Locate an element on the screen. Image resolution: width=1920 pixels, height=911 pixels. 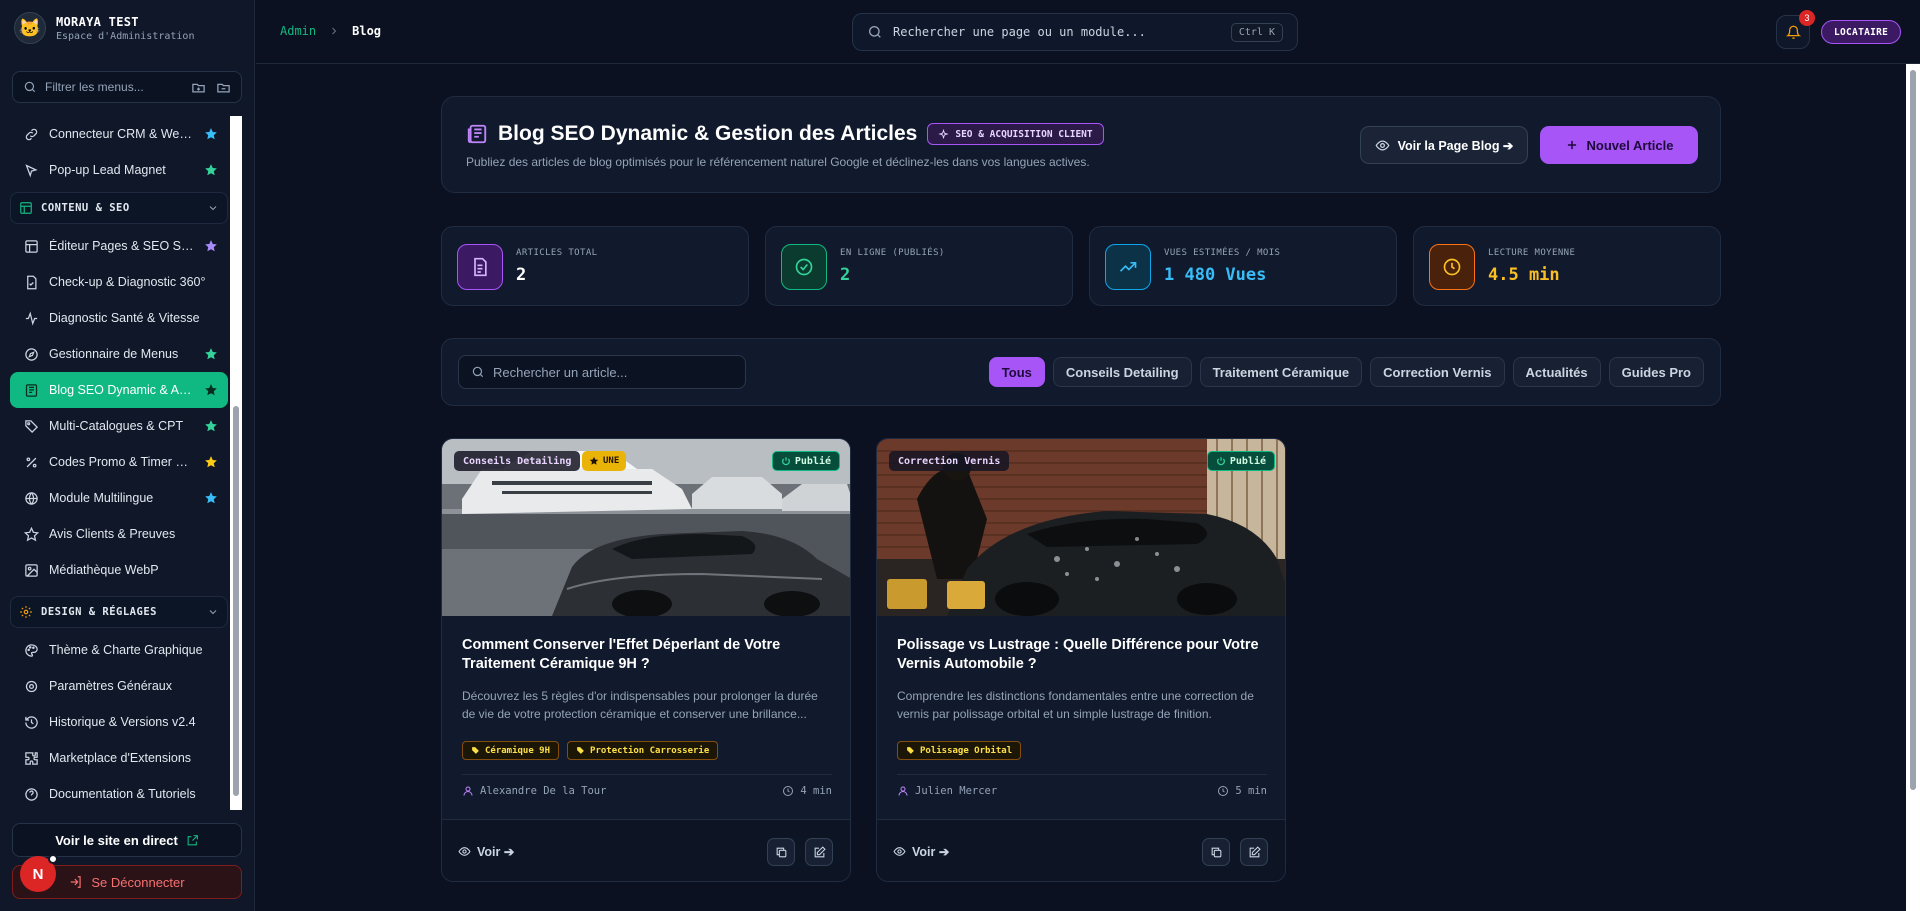
article-search-input is located at coordinates (613, 372).